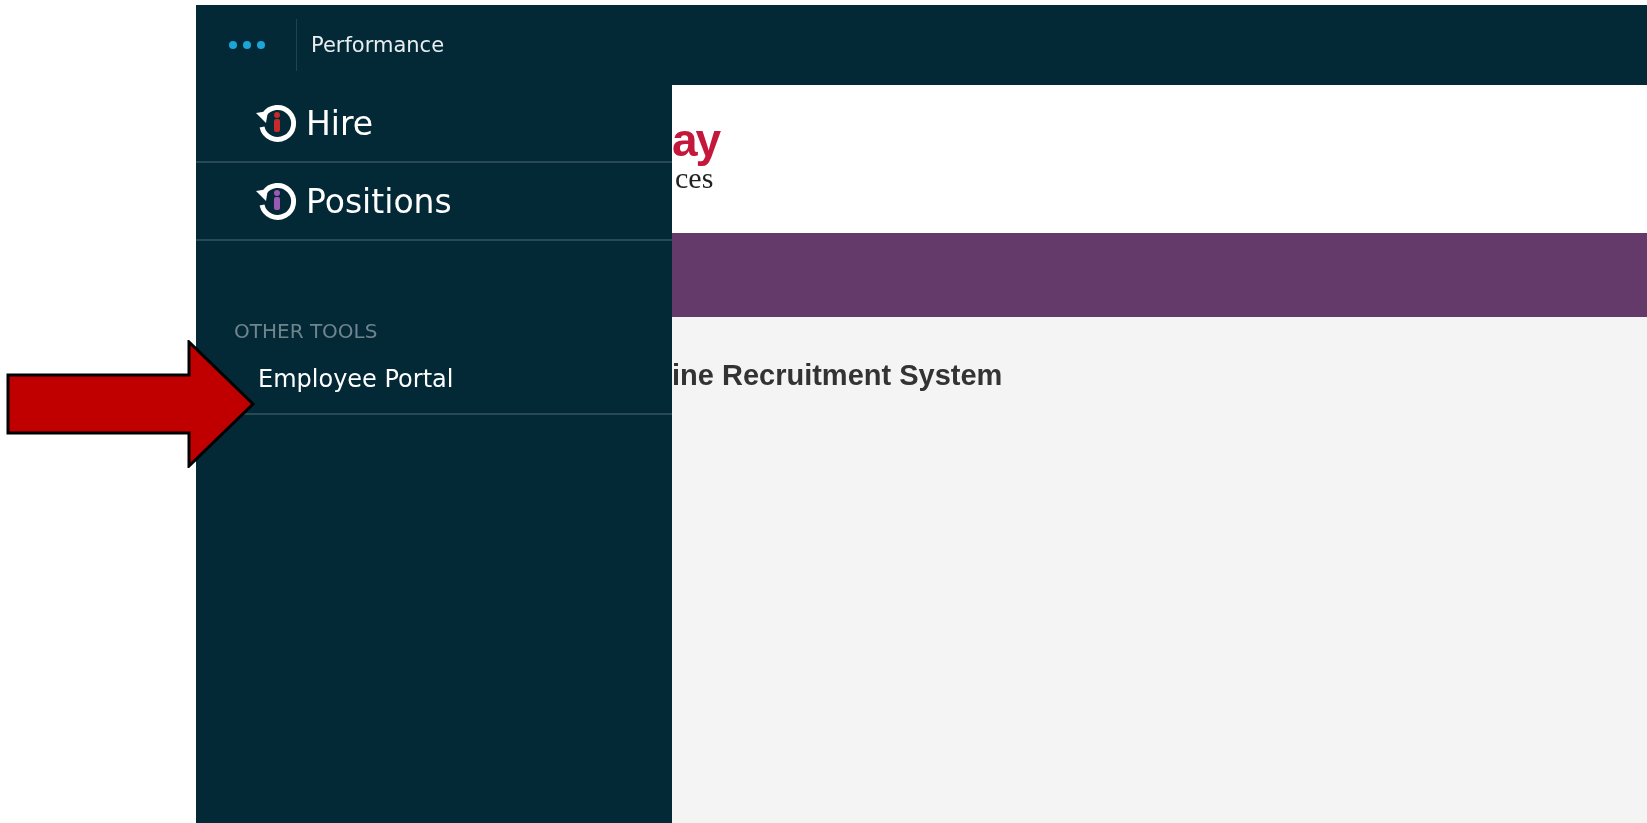 The image size is (1647, 823). I want to click on menu-item: Positions, so click(434, 202).